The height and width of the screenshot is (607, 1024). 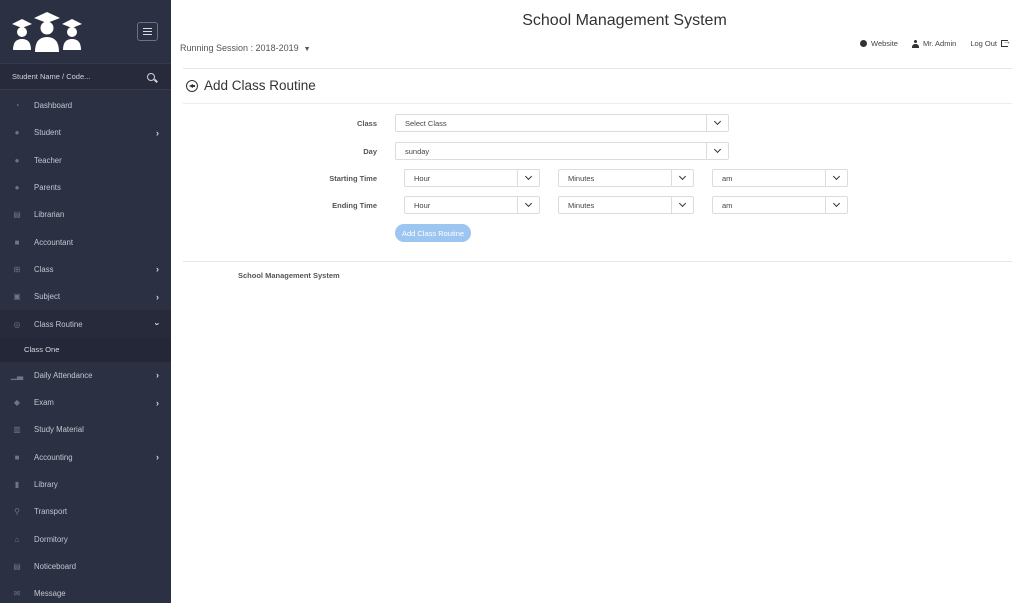 I want to click on hamburger-icon, so click(x=147, y=31).